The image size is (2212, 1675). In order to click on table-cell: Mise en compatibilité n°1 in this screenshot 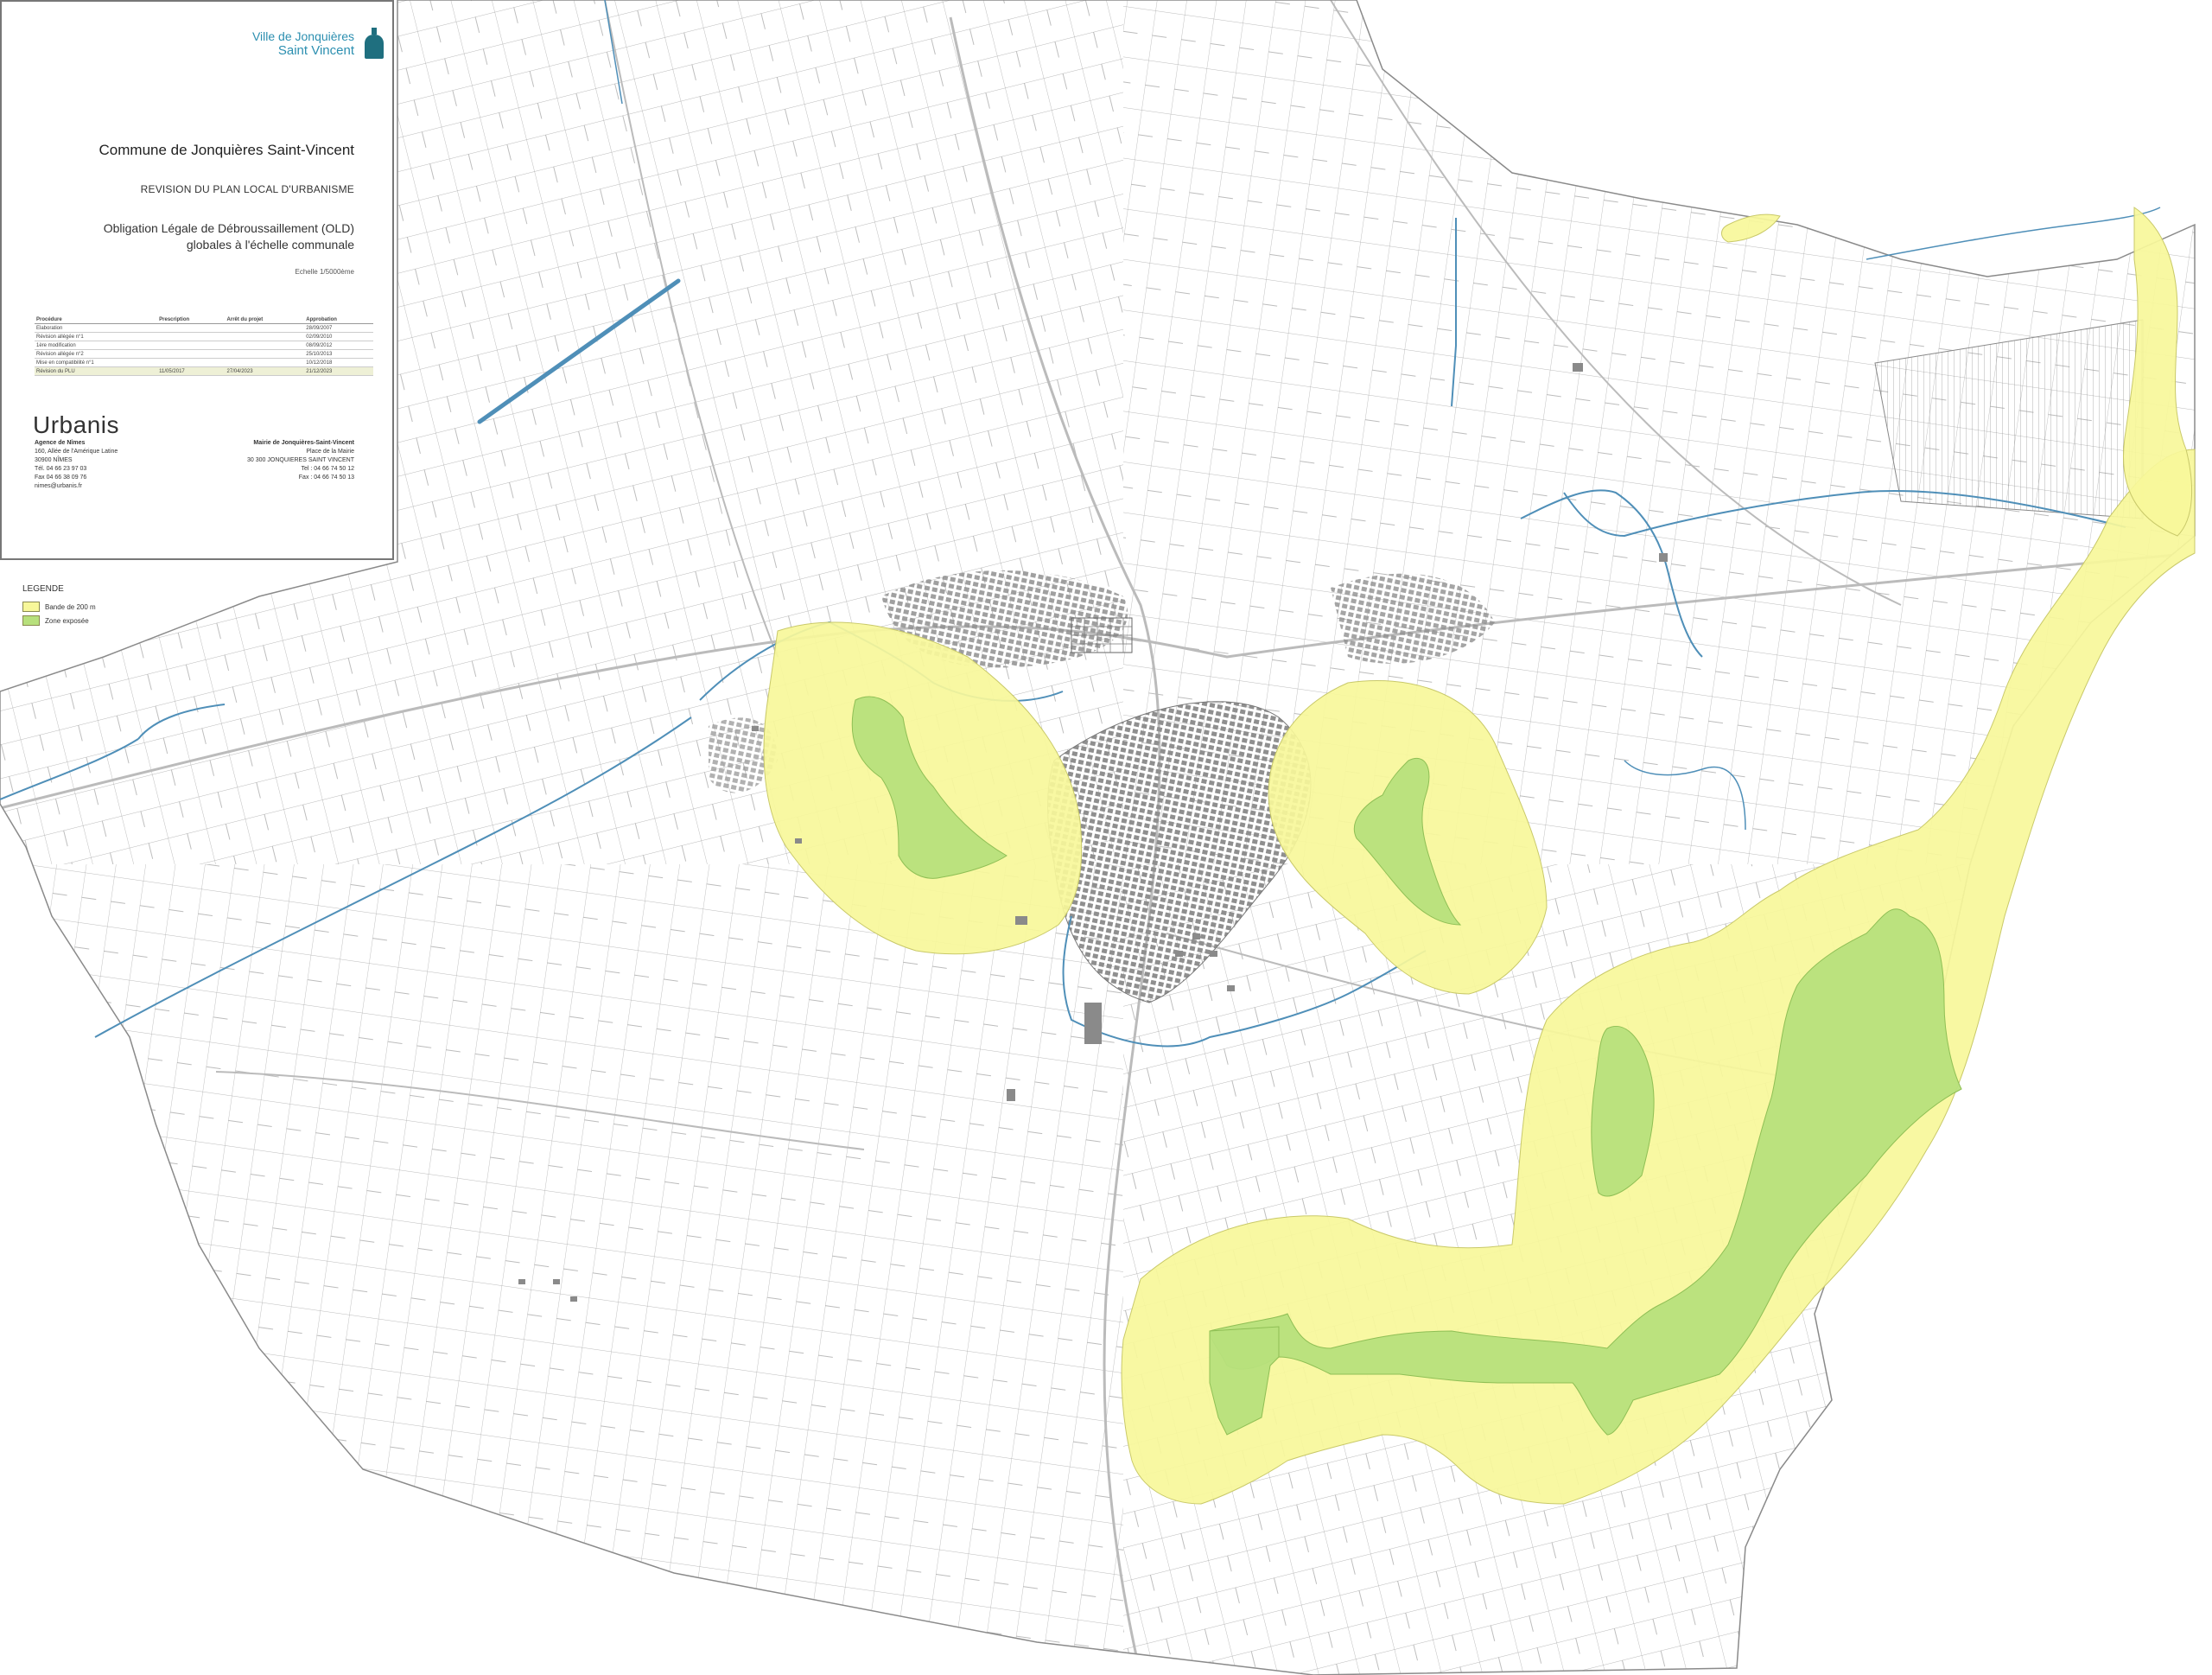, I will do `click(96, 362)`.